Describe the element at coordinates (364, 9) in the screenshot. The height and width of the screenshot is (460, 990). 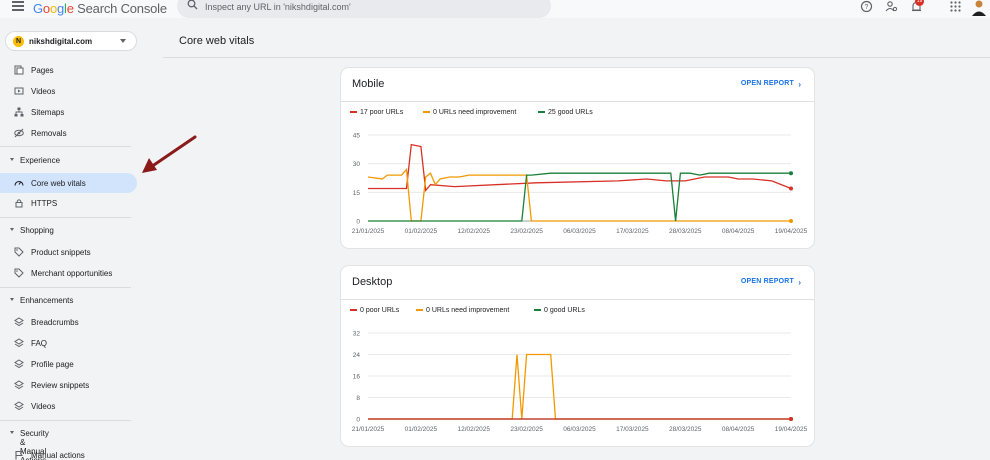
I see `url-inspection-search: Inspect any URL in 'nikshdigital.com'` at that location.